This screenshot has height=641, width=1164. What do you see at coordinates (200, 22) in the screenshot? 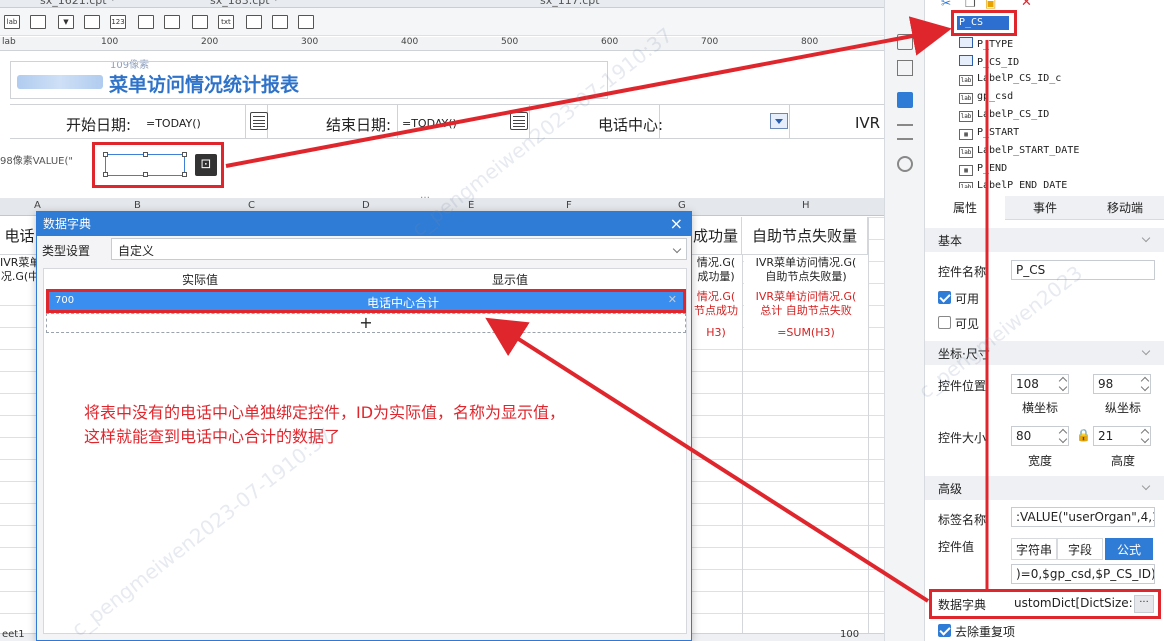
I see `tree-widget-icon` at bounding box center [200, 22].